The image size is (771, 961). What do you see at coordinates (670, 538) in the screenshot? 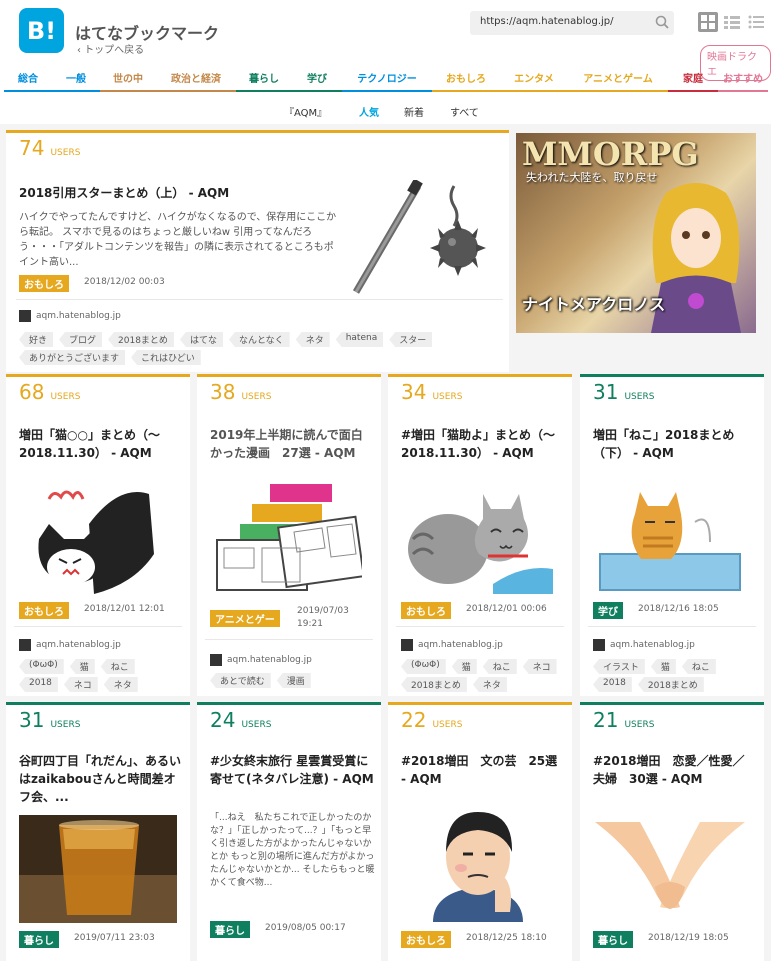
I see `cat-litter-box-thumbnail` at bounding box center [670, 538].